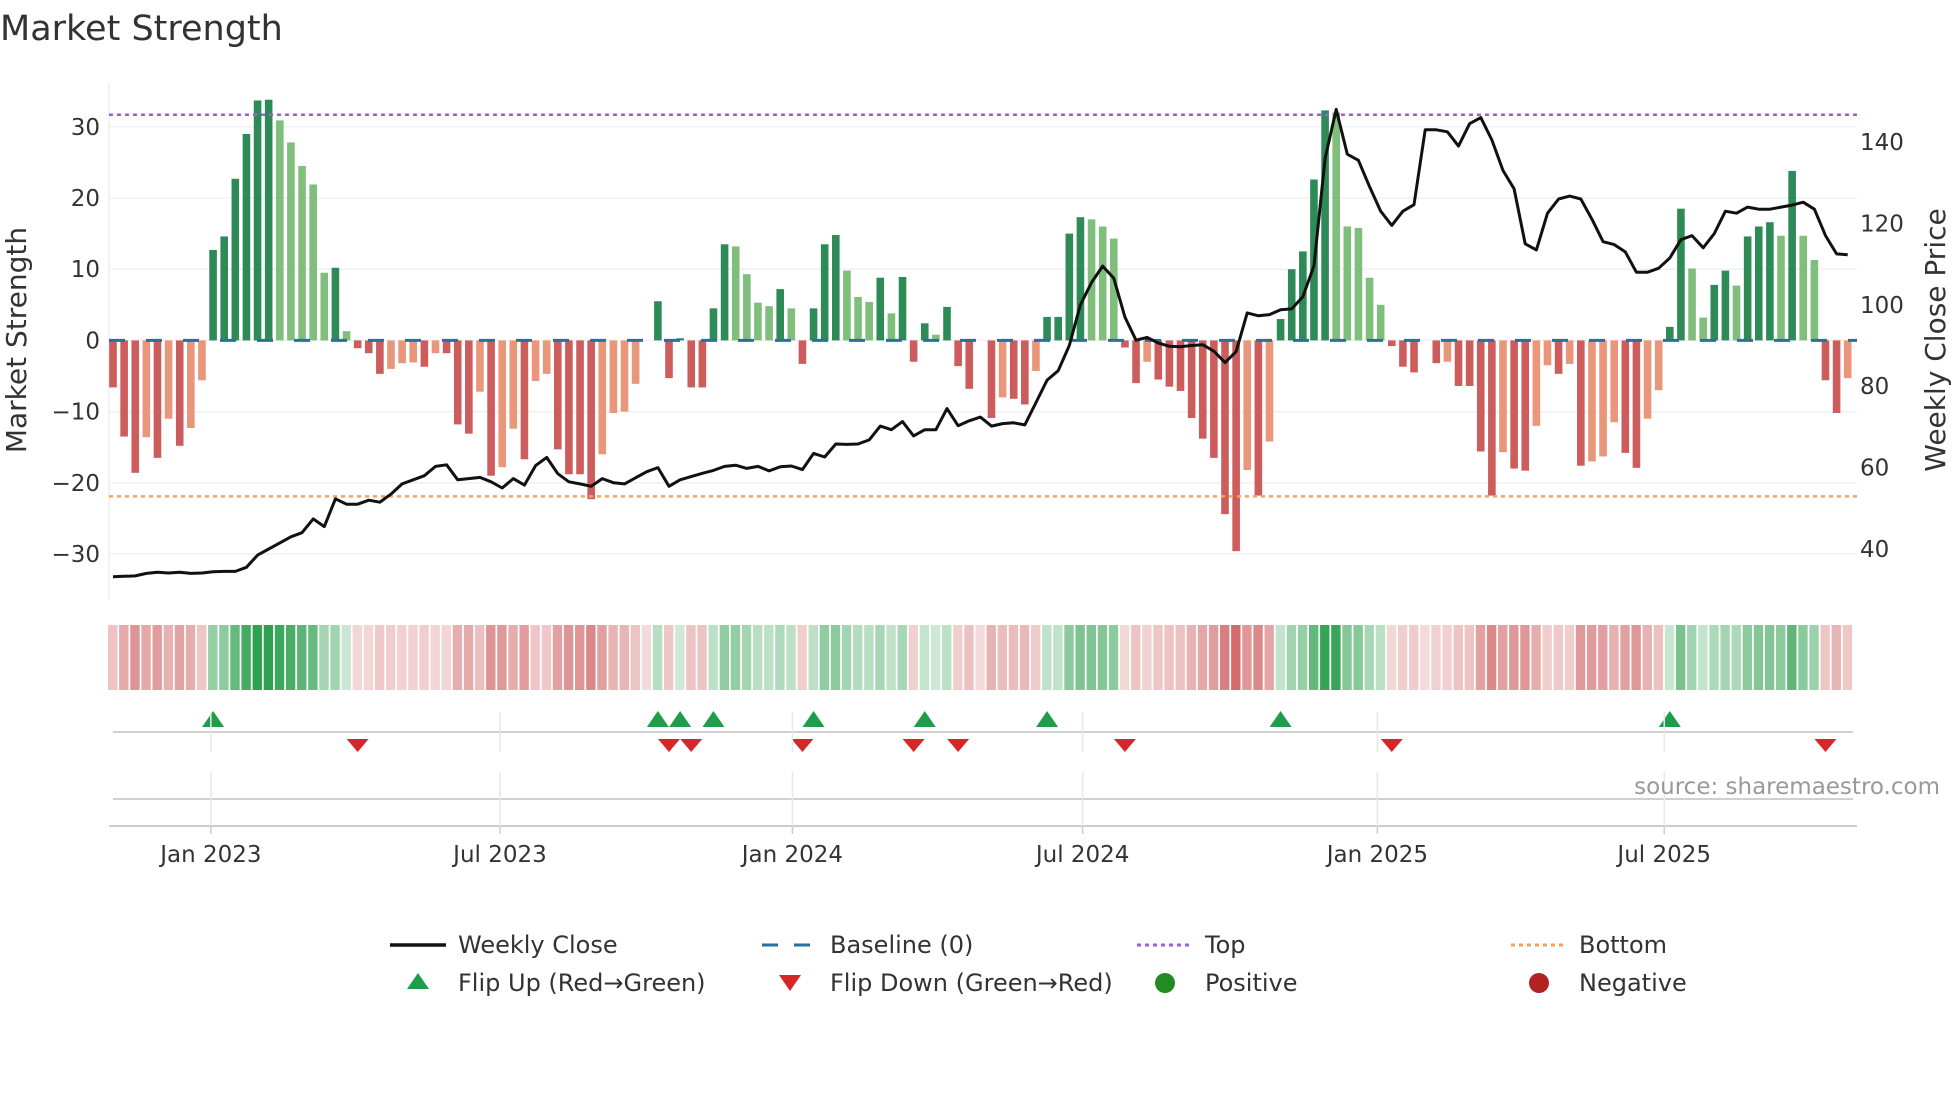 The height and width of the screenshot is (1102, 1960). What do you see at coordinates (1663, 855) in the screenshot?
I see `x-tick-label: Jul 2025` at bounding box center [1663, 855].